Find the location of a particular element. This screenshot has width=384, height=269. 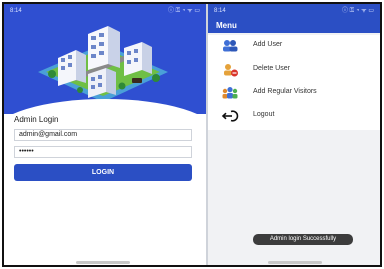

menu-title: Menu is located at coordinates (226, 25).